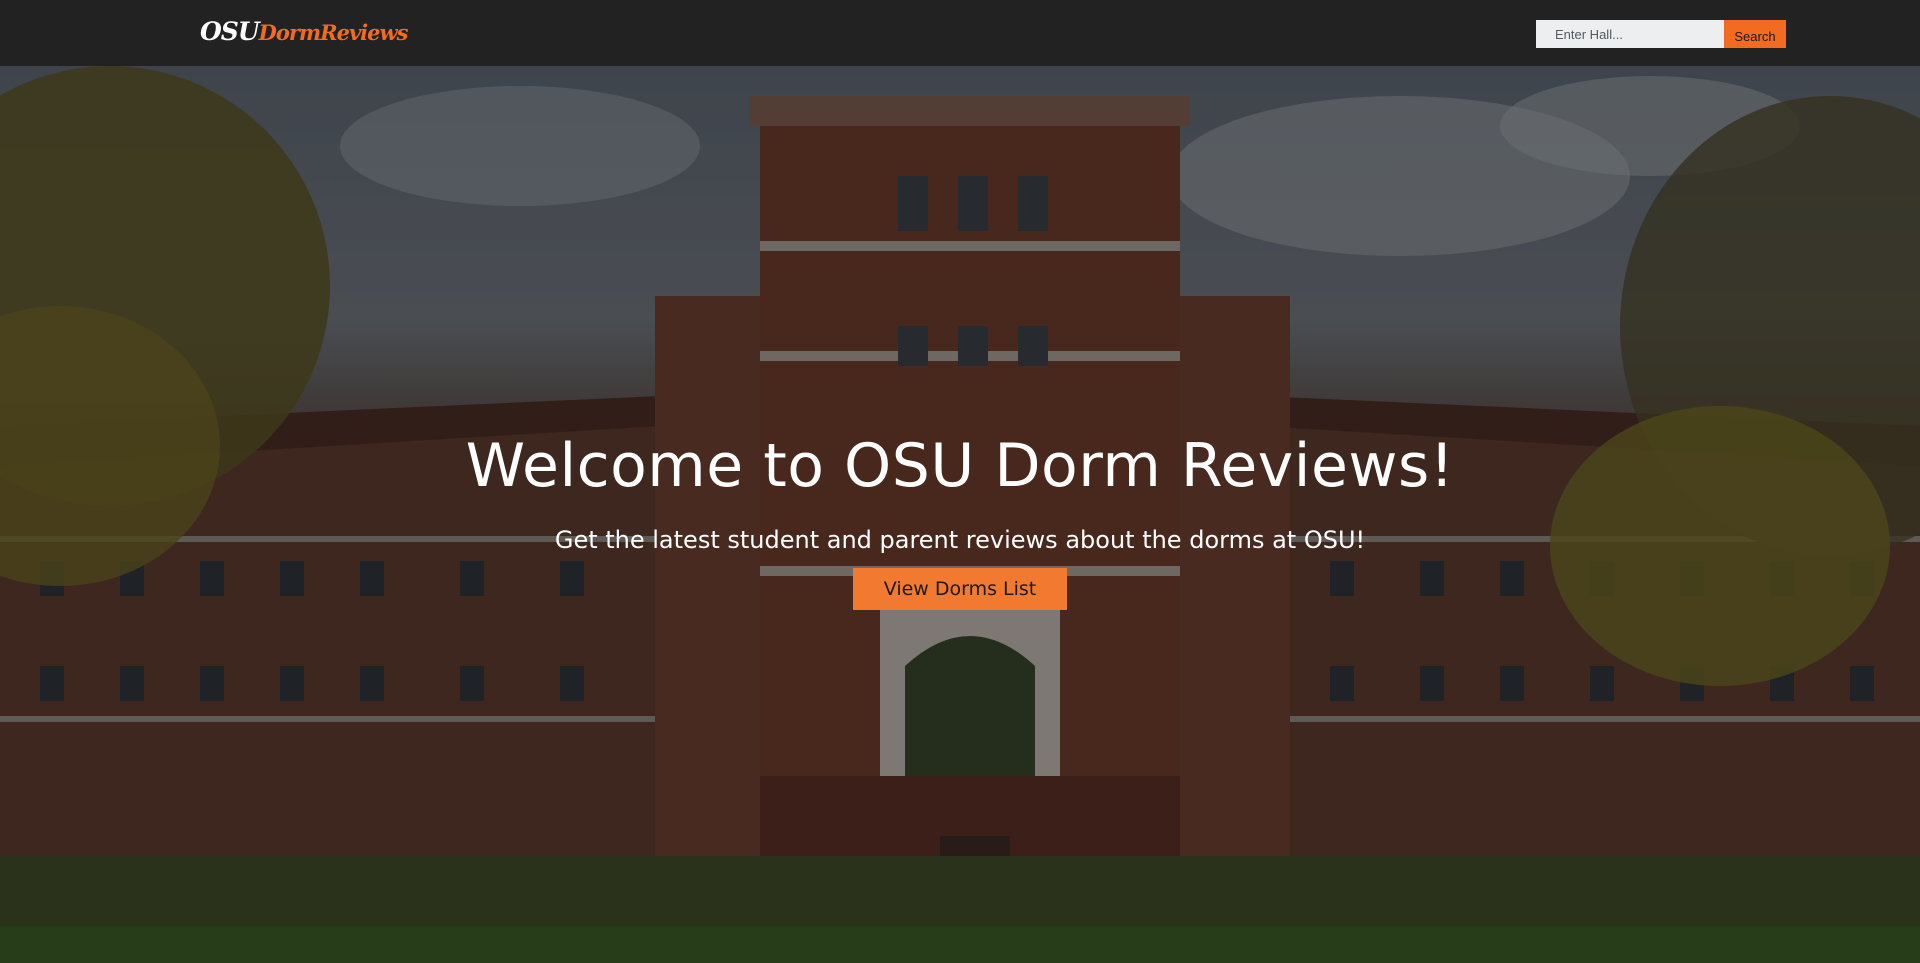 The image size is (1920, 963). What do you see at coordinates (230, 31) in the screenshot?
I see `logo-osu-text: OSU` at bounding box center [230, 31].